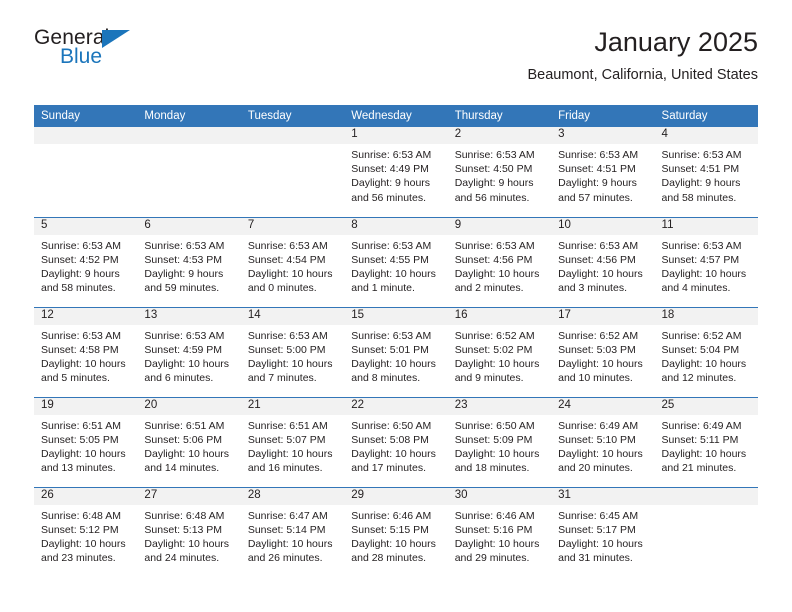  What do you see at coordinates (81, 515) in the screenshot?
I see `sunrise-text: Sunrise: 6:48 AM` at bounding box center [81, 515].